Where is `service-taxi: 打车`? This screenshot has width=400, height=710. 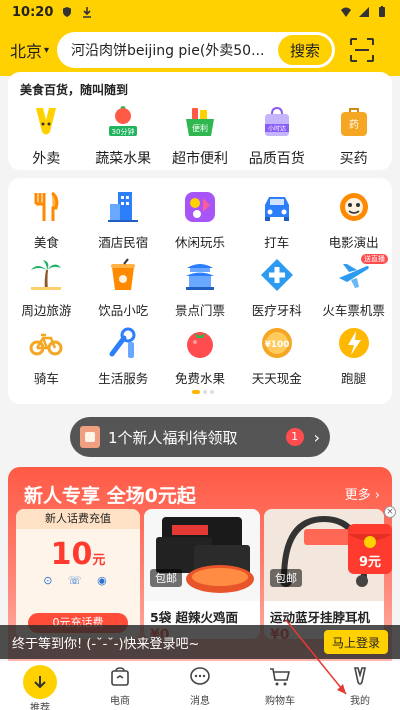 service-taxi: 打车 is located at coordinates (276, 220).